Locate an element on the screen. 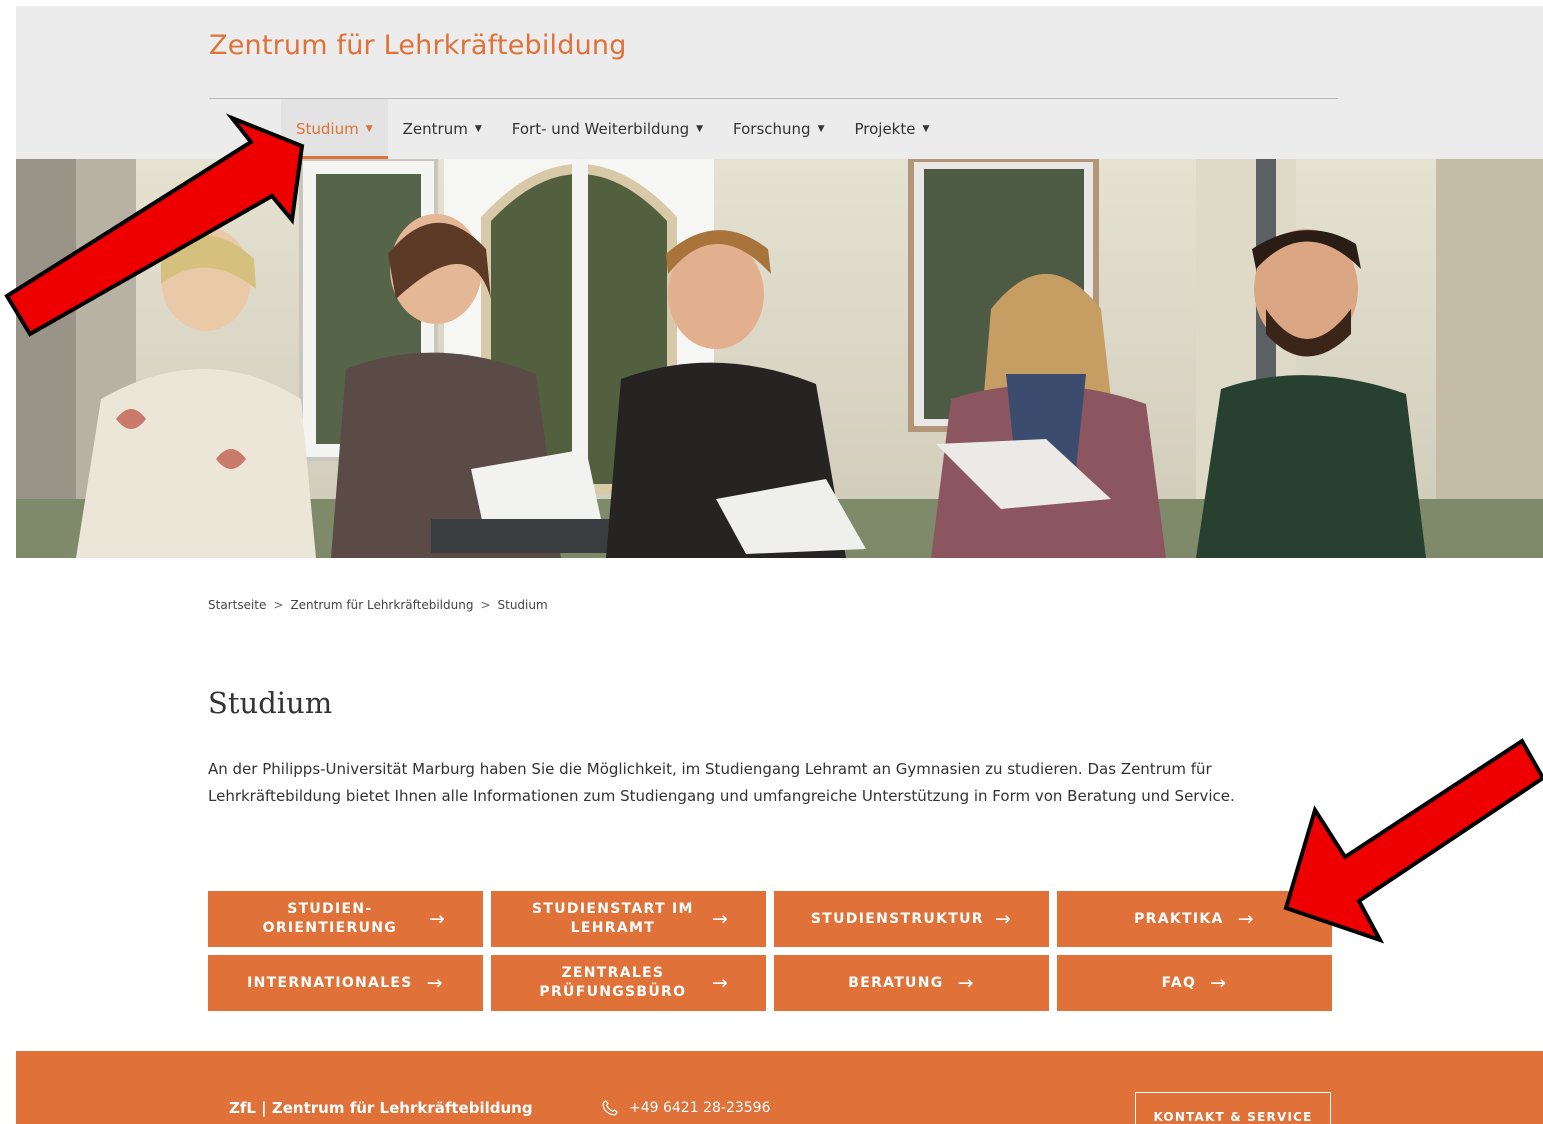  nav-item-label: Studium is located at coordinates (327, 129).